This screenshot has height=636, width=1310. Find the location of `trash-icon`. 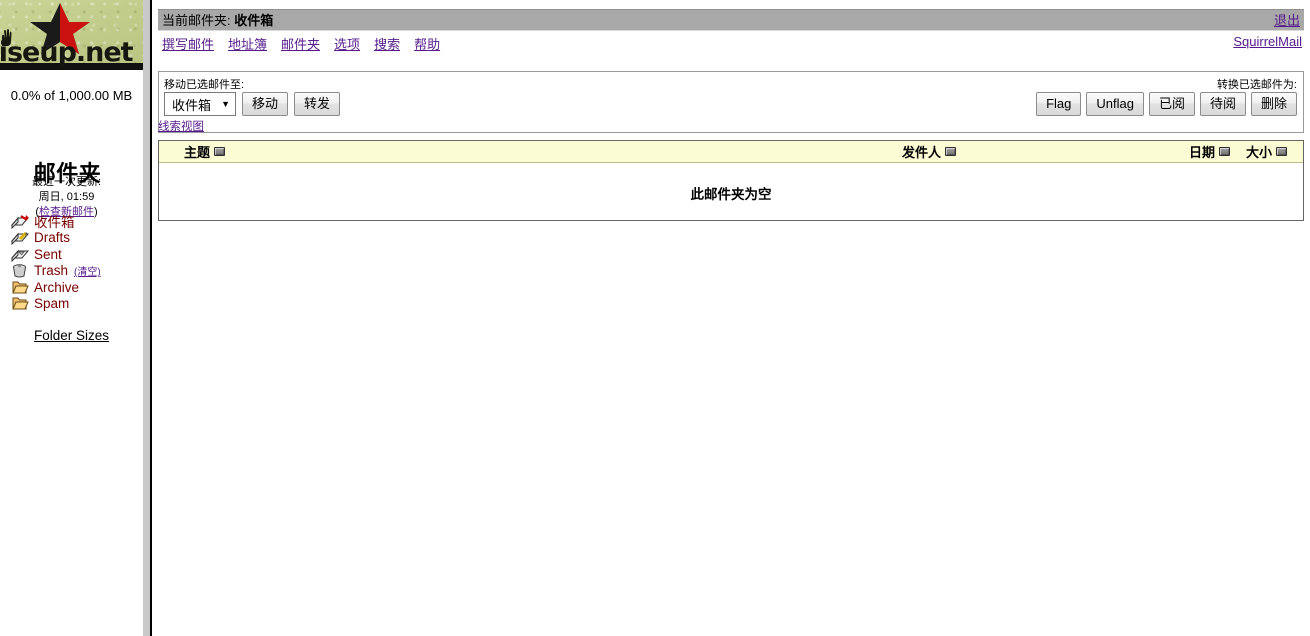

trash-icon is located at coordinates (20, 270).